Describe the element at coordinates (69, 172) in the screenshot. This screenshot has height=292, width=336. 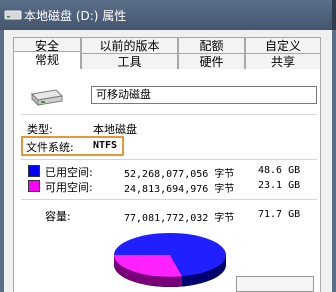
I see `used-space-label: 已用空间:` at that location.